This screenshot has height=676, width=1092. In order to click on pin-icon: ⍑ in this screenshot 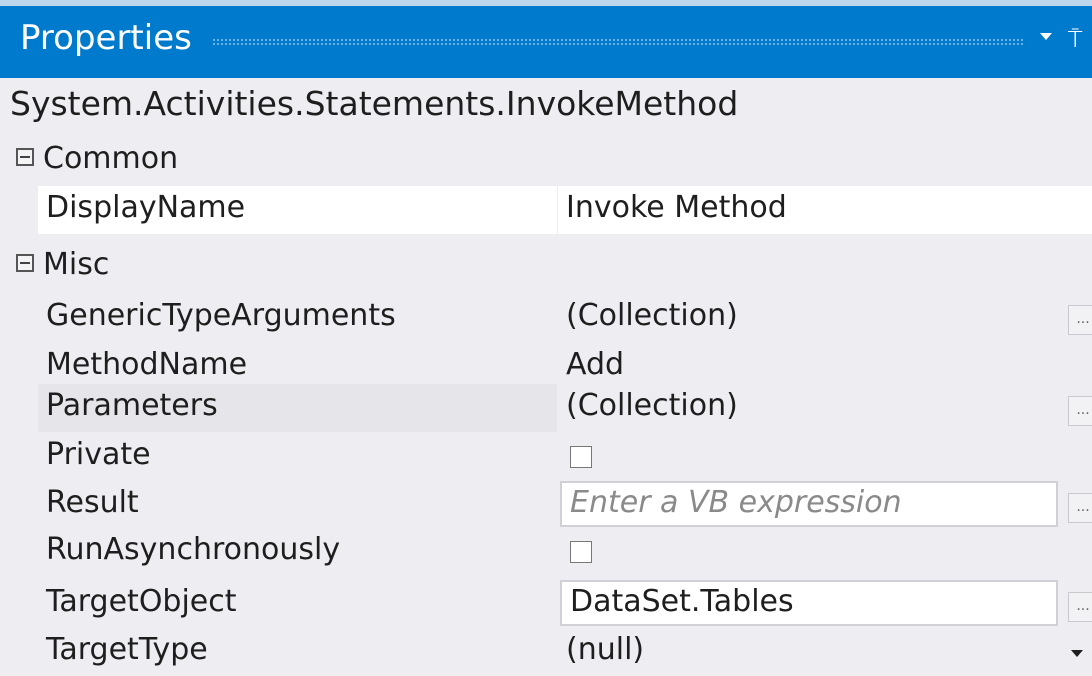, I will do `click(1075, 39)`.